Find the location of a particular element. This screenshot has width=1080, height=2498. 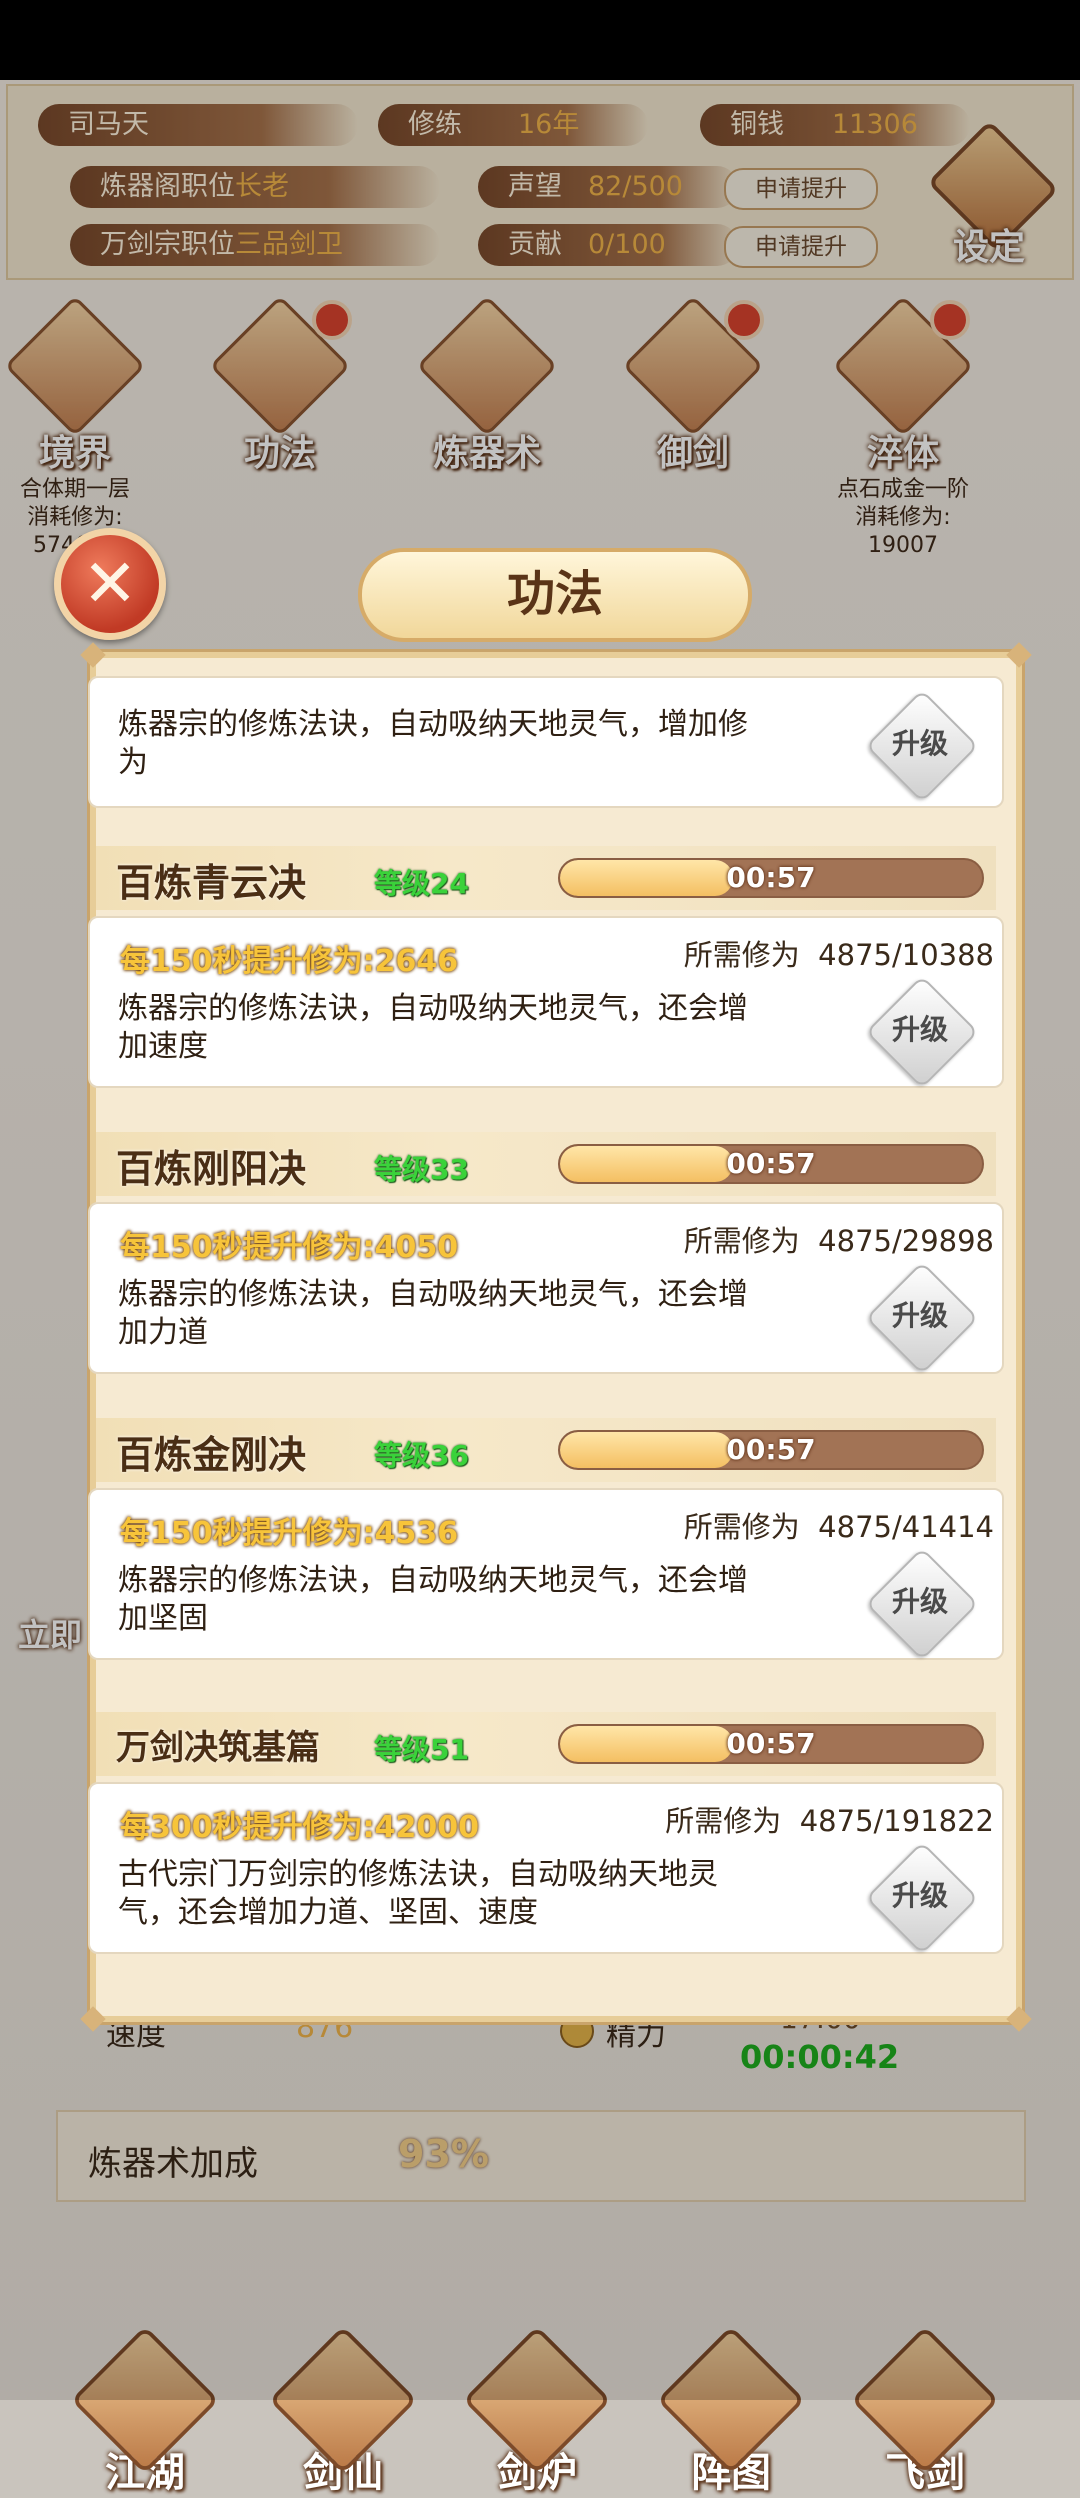

technique-card-top: 炼器宗的修炼法诀，自动吸纳天地灵气，增加修为 升级 is located at coordinates (546, 742).